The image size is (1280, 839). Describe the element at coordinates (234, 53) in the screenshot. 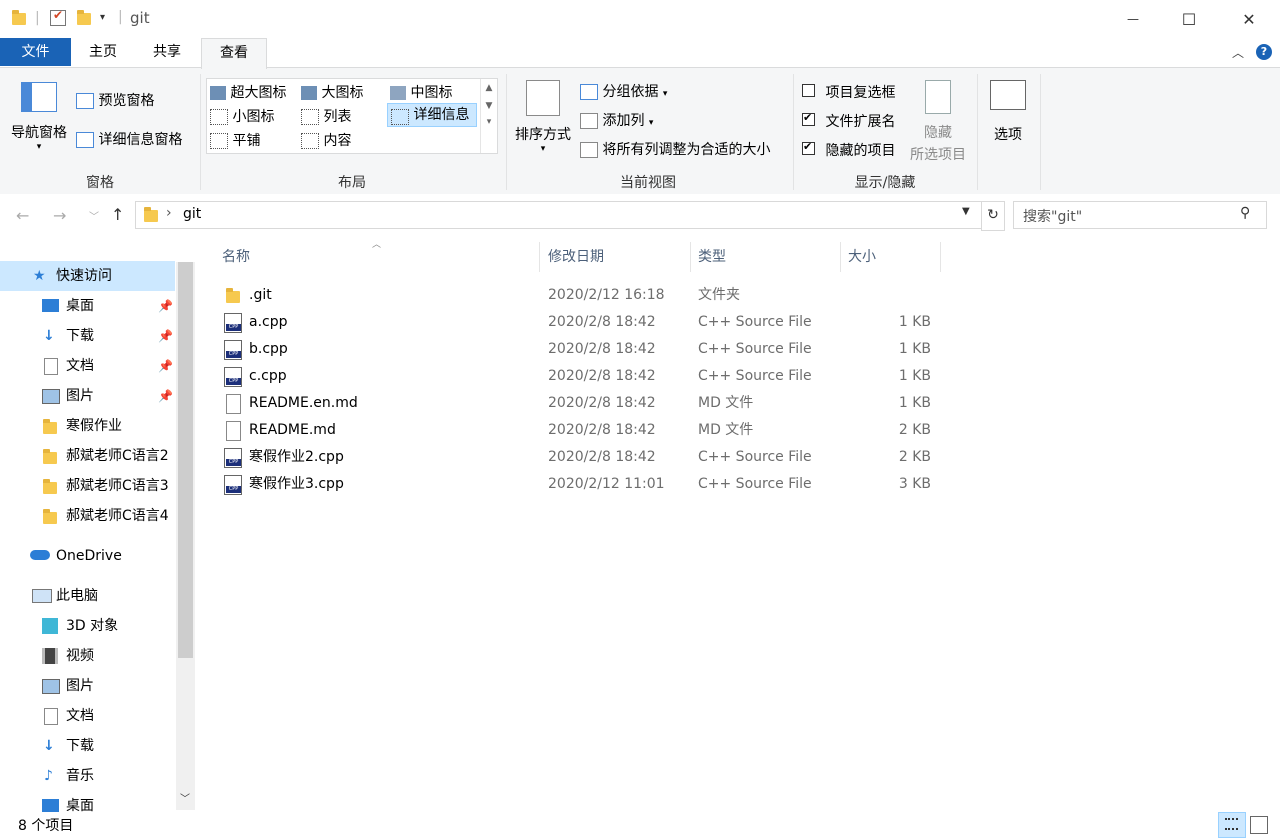

I see `tab-view: 查看` at that location.